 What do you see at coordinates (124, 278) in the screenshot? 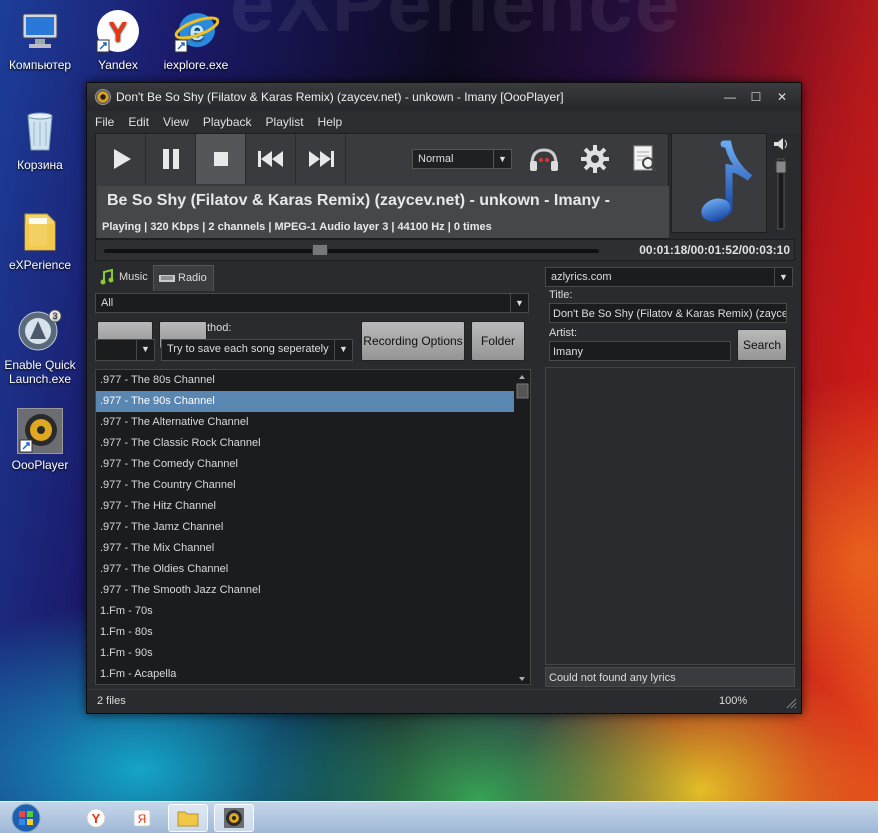
I see `tab-music: Music` at bounding box center [124, 278].